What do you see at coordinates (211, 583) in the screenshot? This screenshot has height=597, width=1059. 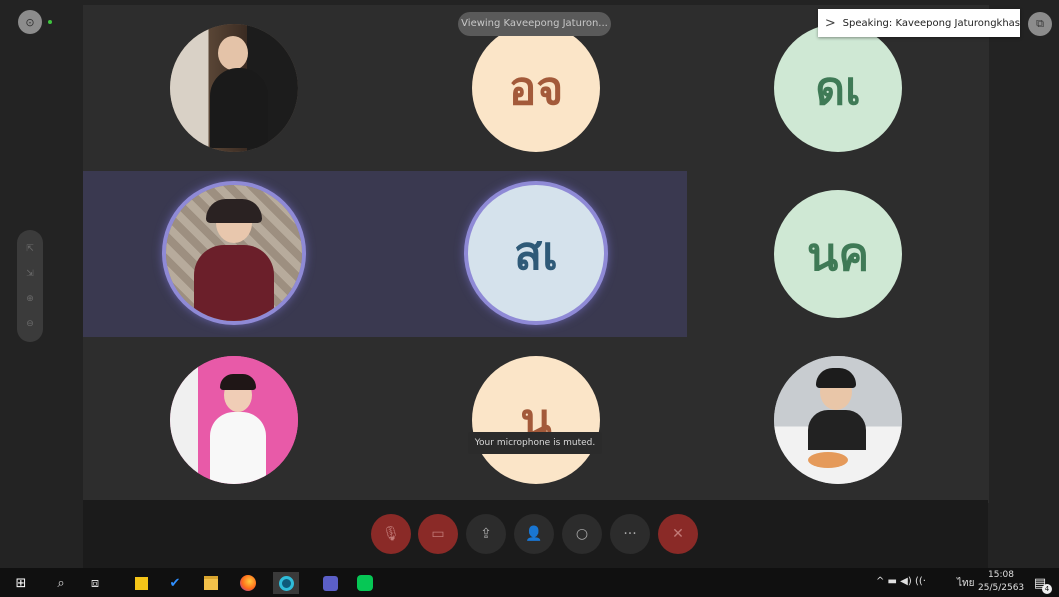 I see `file-explorer-icon` at bounding box center [211, 583].